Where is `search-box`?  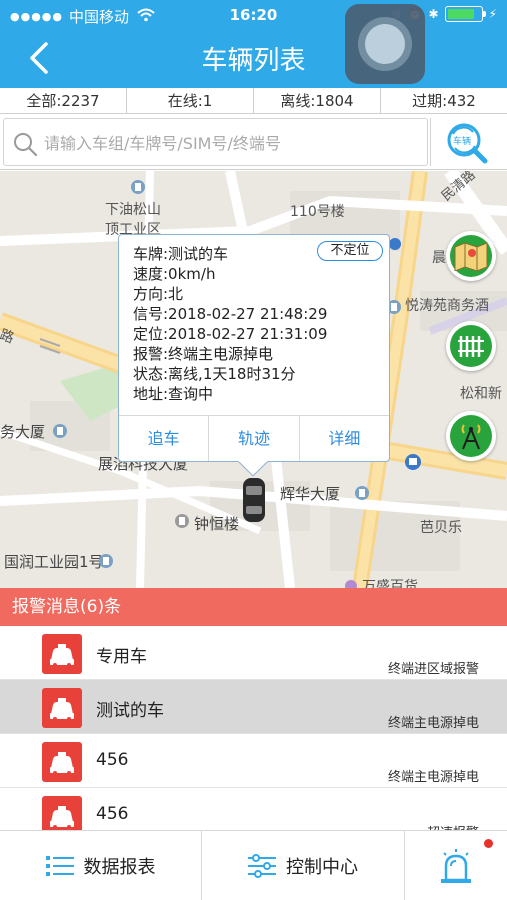
search-box is located at coordinates (215, 142).